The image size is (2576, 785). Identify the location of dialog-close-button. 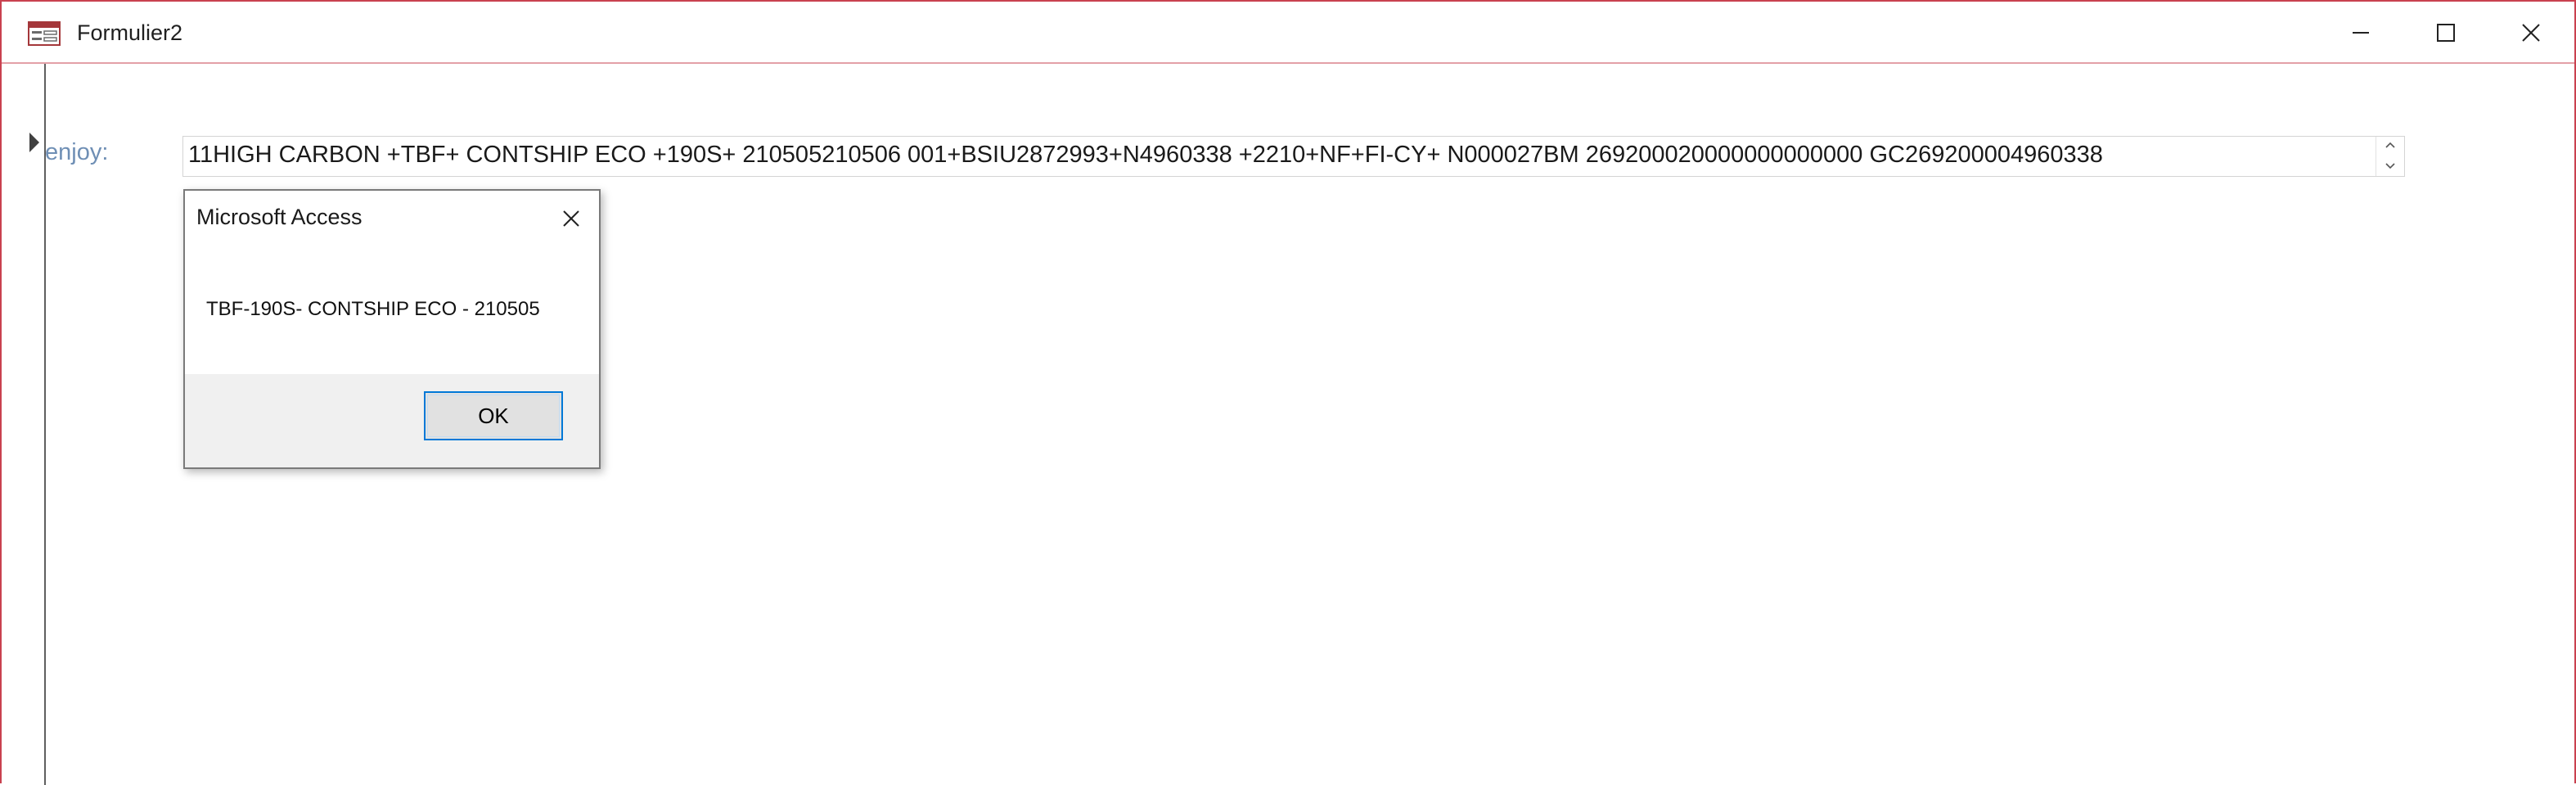
(571, 218).